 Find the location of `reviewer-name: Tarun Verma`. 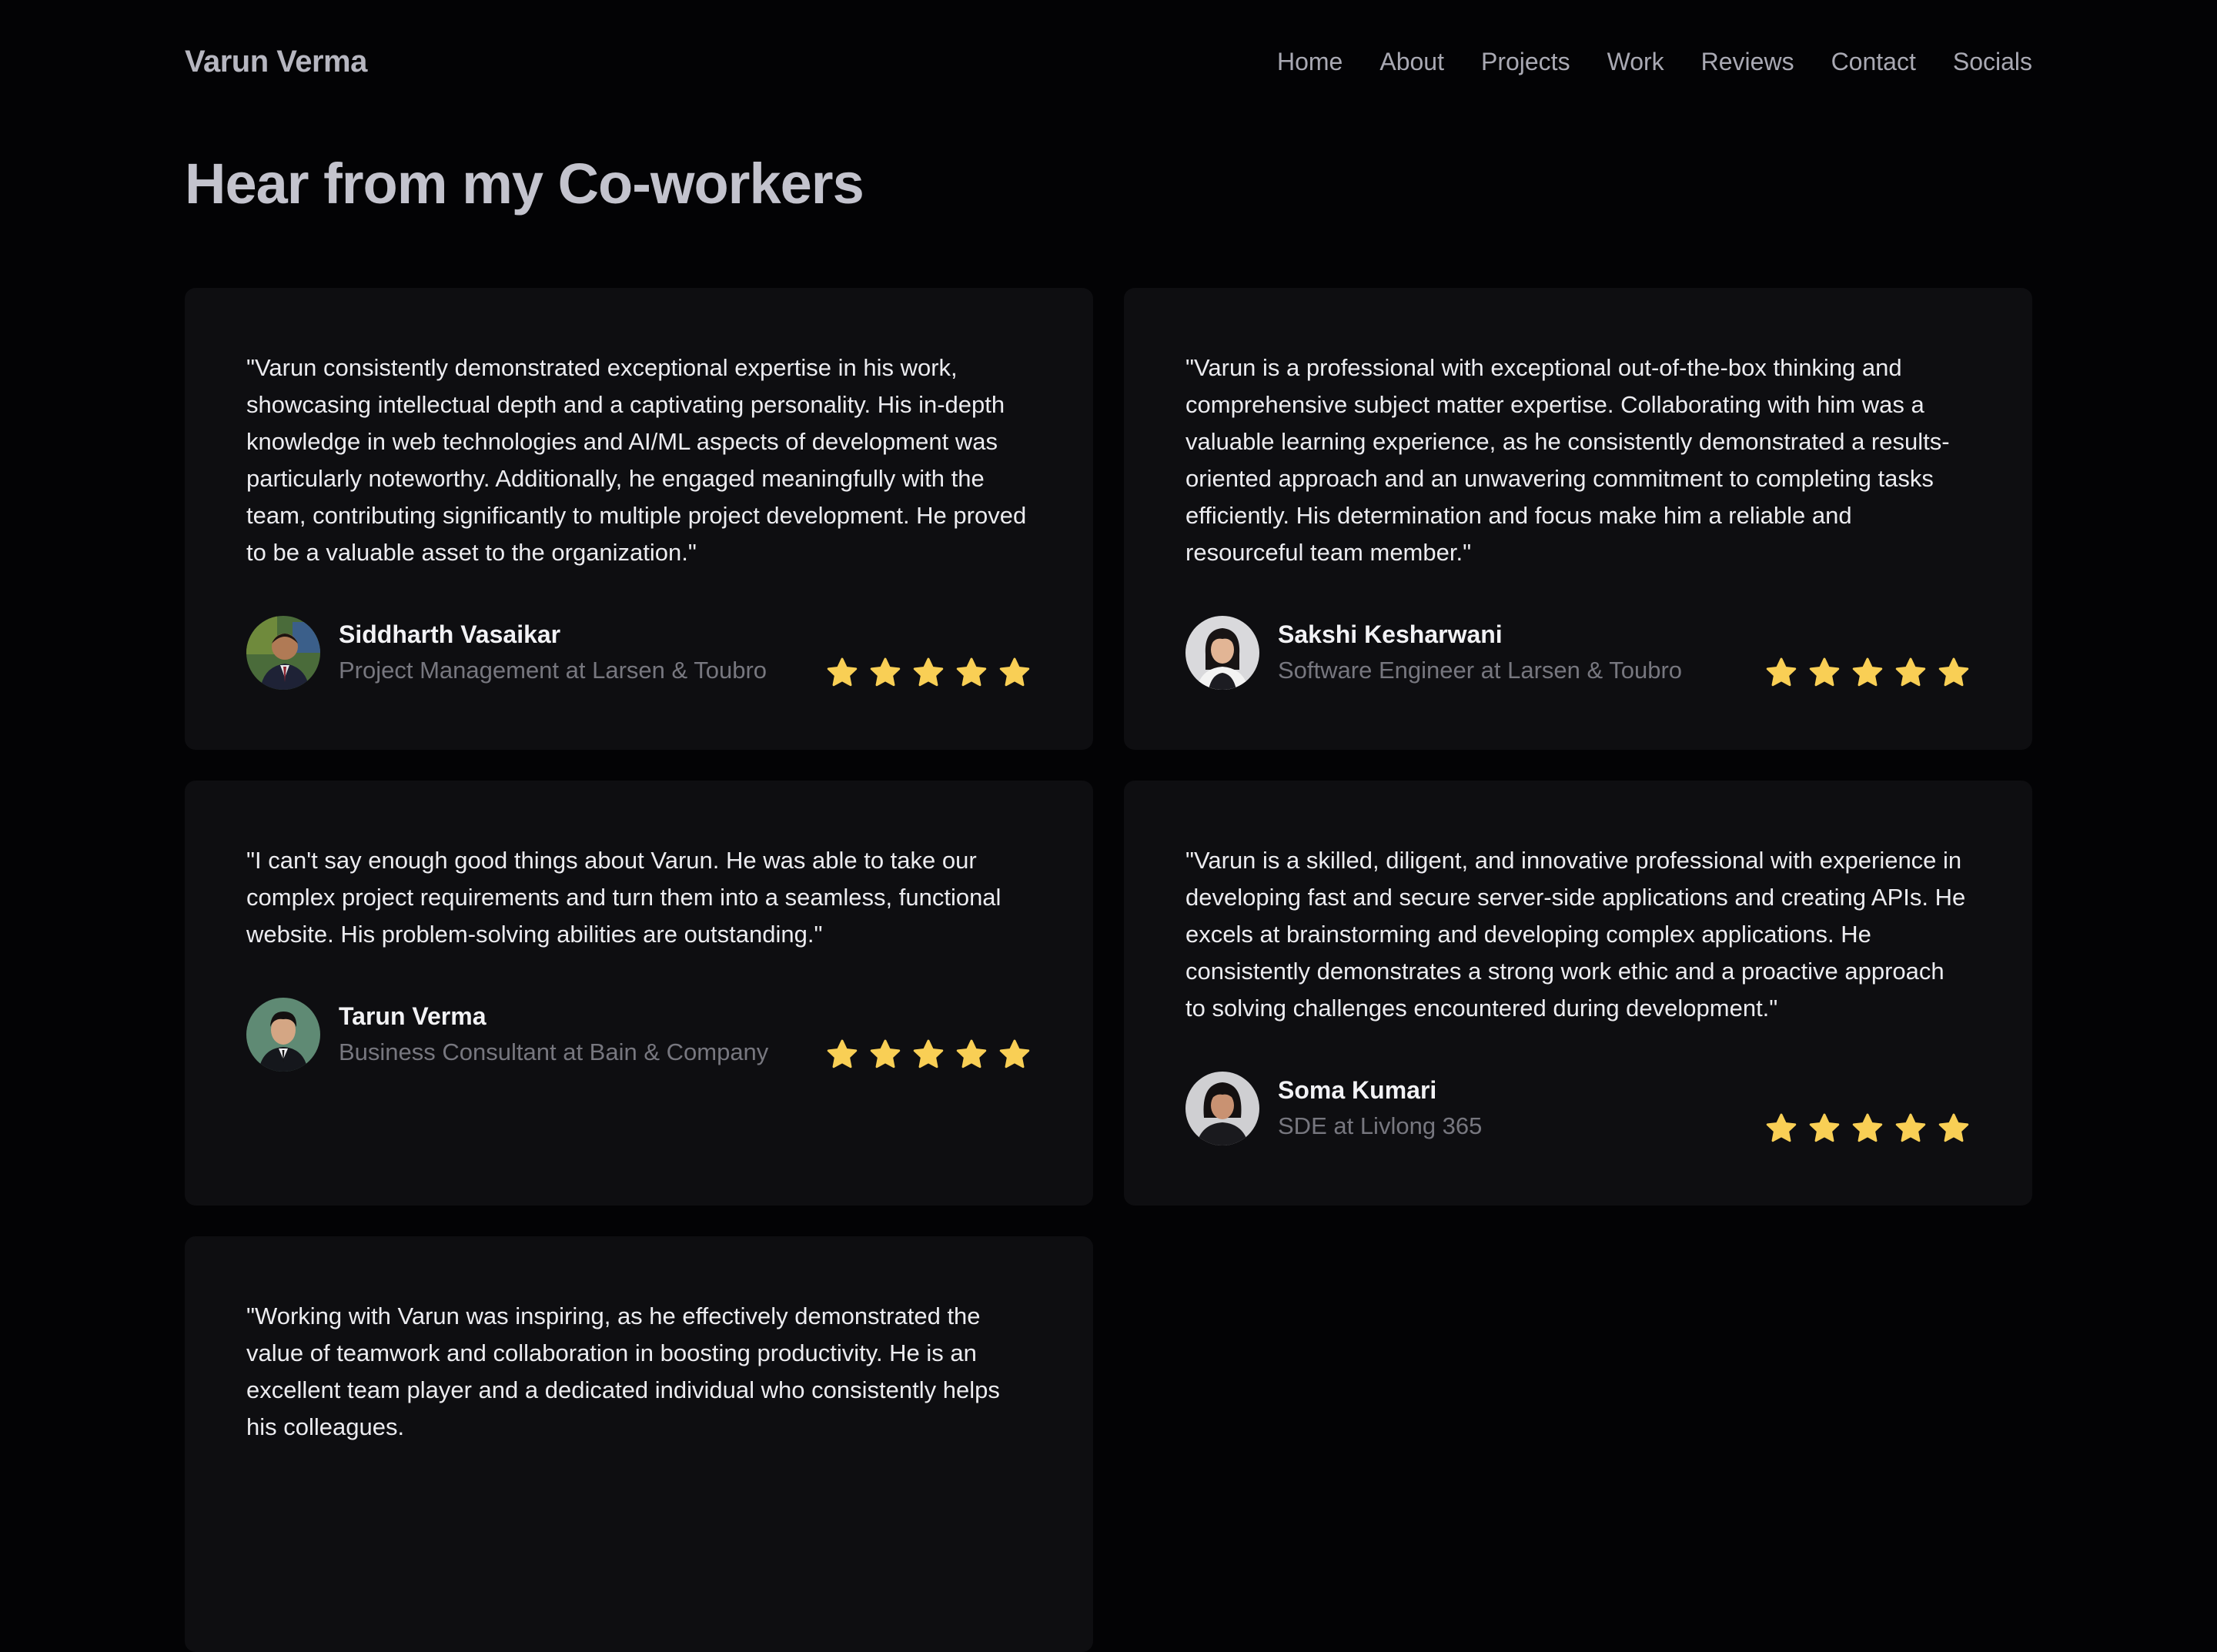

reviewer-name: Tarun Verma is located at coordinates (413, 1016).